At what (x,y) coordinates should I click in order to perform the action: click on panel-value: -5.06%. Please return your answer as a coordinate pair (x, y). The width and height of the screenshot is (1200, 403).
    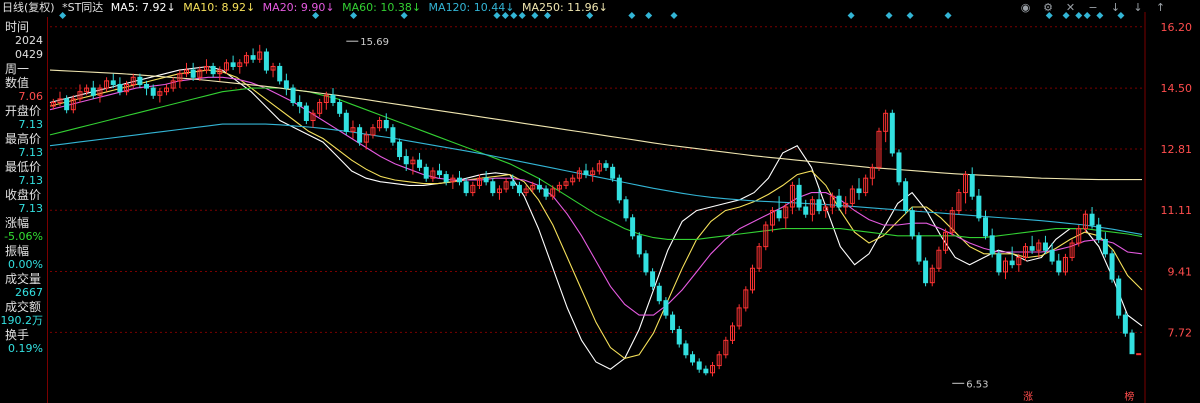
    Looking at the image, I should click on (23, 236).